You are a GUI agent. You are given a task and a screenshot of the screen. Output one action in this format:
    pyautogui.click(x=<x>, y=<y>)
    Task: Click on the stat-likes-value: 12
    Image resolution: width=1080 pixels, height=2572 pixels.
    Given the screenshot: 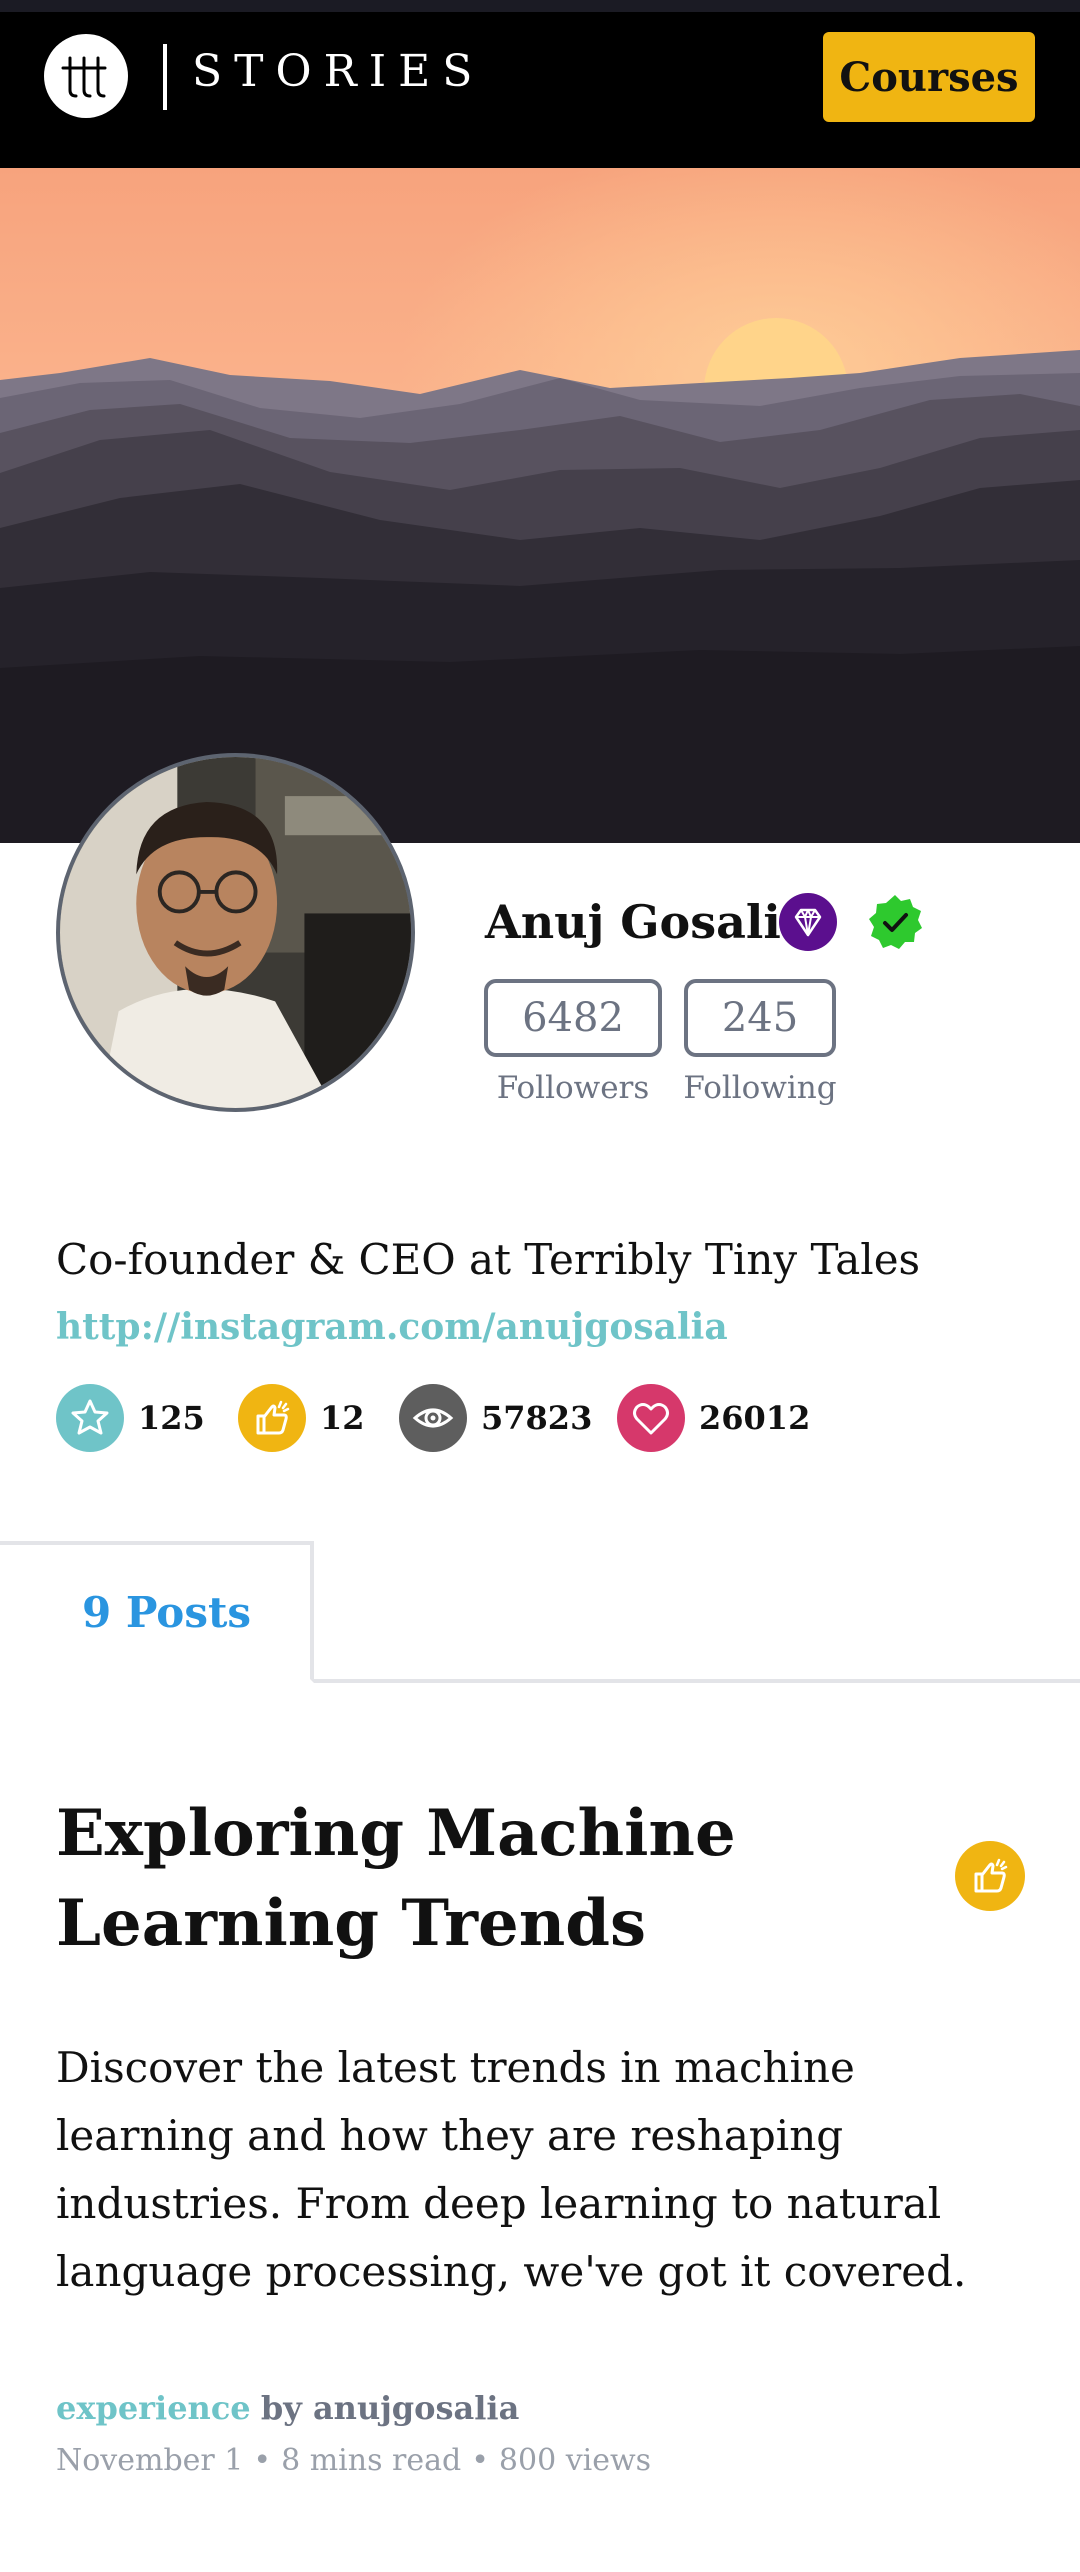 What is the action you would take?
    pyautogui.click(x=342, y=1418)
    